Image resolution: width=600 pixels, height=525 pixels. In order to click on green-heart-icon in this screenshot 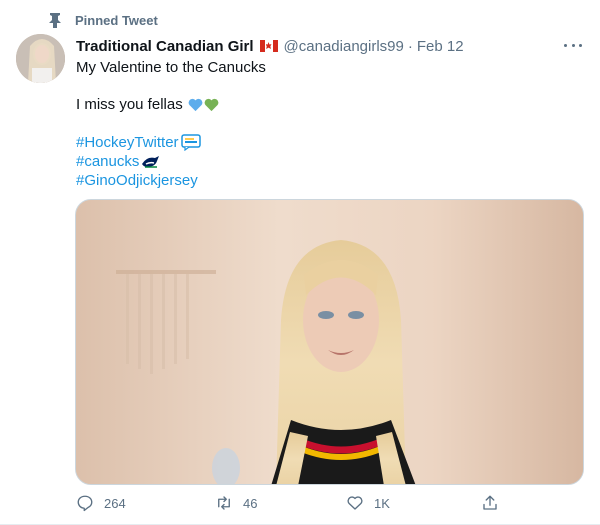, I will do `click(211, 104)`.